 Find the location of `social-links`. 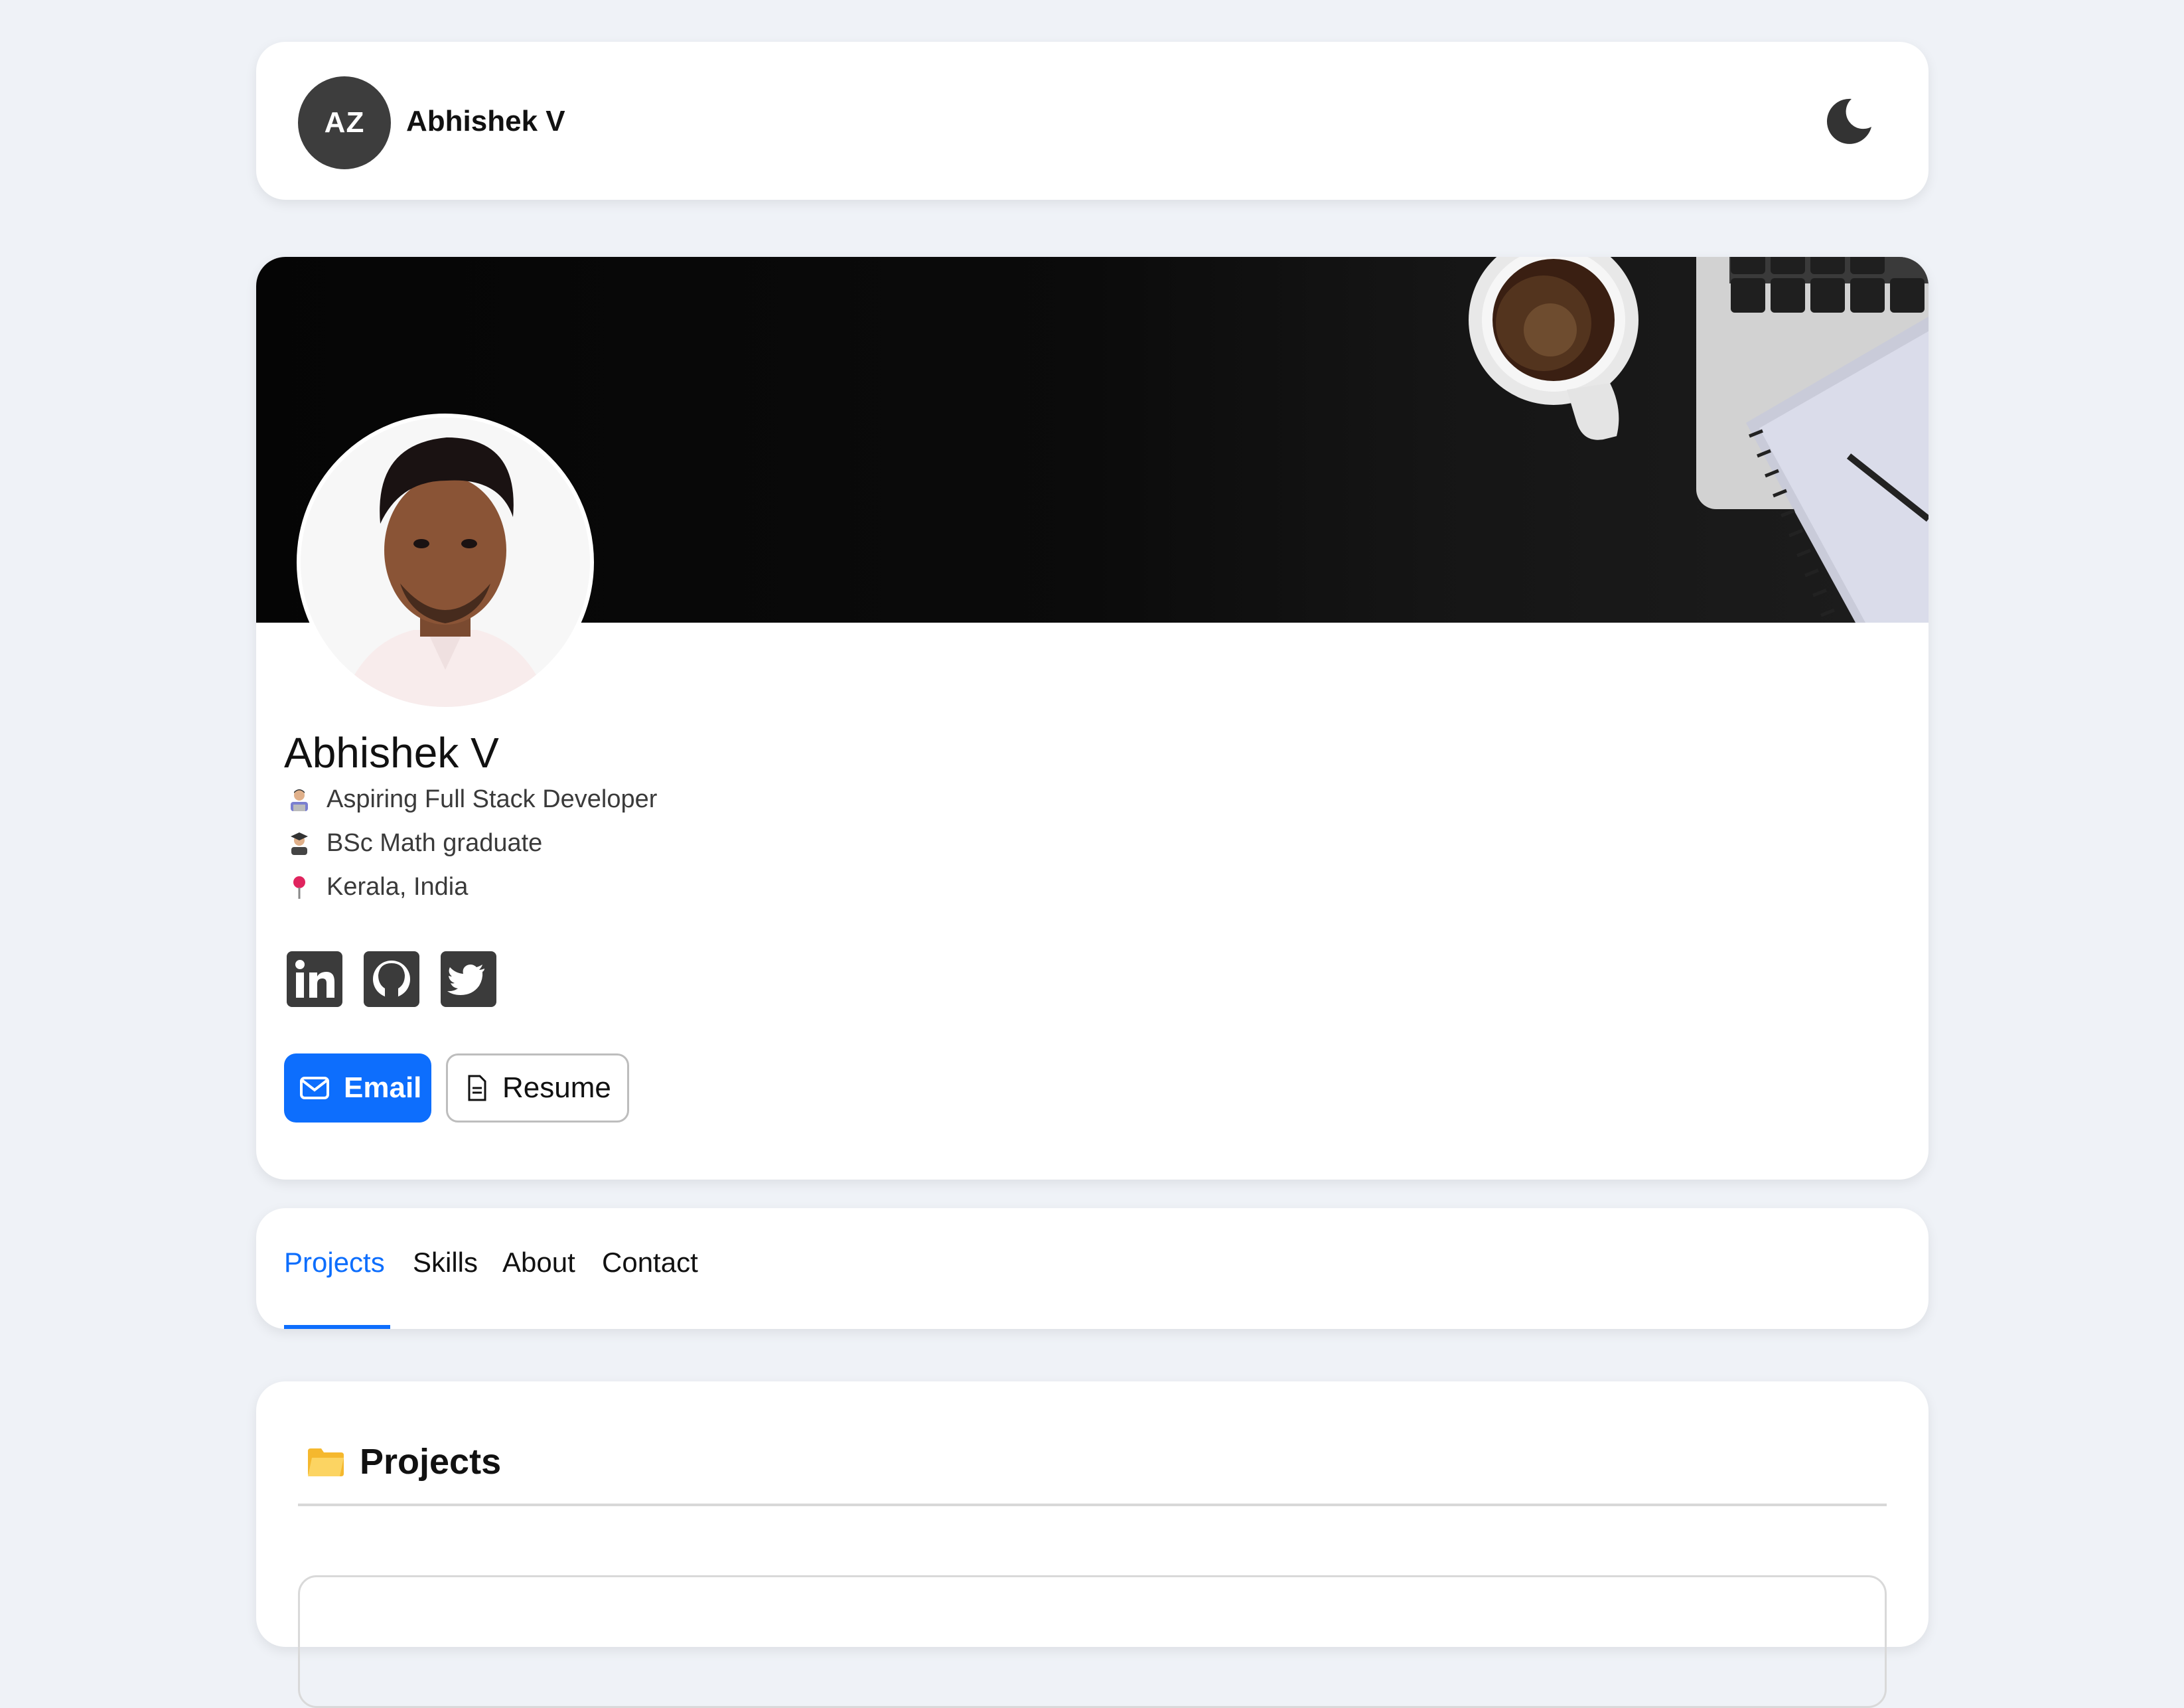

social-links is located at coordinates (391, 979).